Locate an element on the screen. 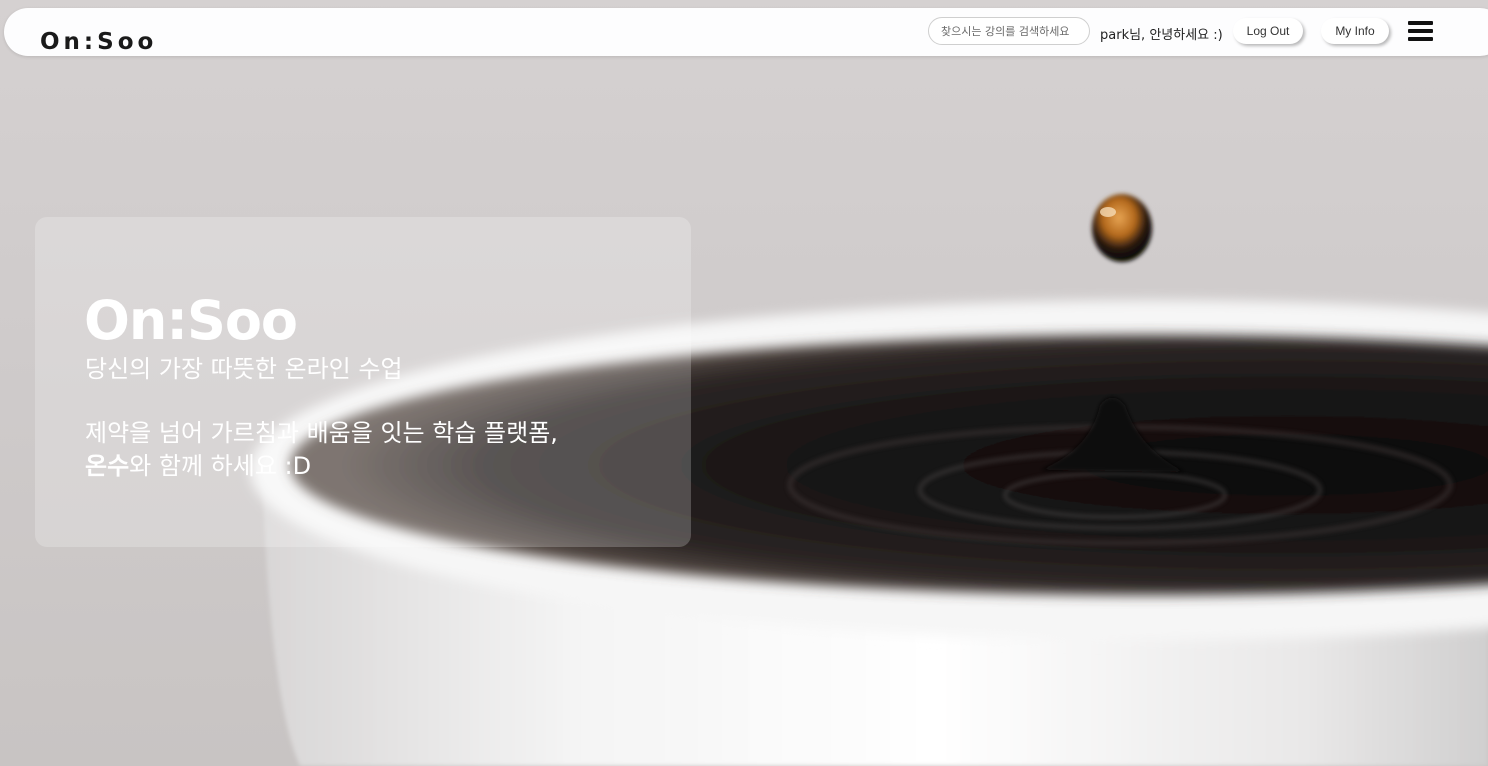  hero-description-rest: 와 함께 하세요 :D is located at coordinates (220, 466).